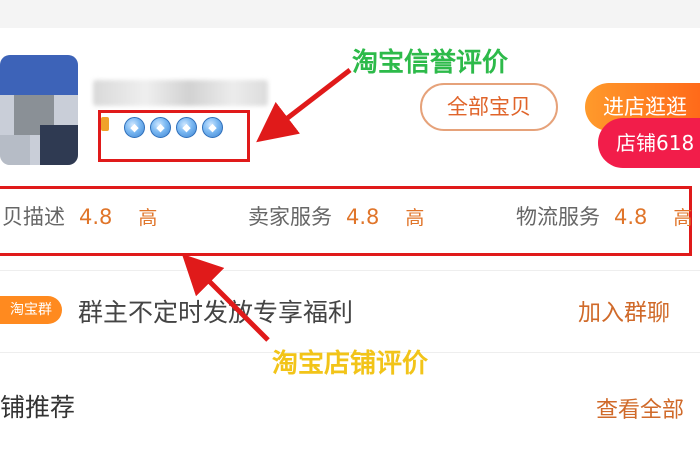  I want to click on shop-name-blurred, so click(180, 93).